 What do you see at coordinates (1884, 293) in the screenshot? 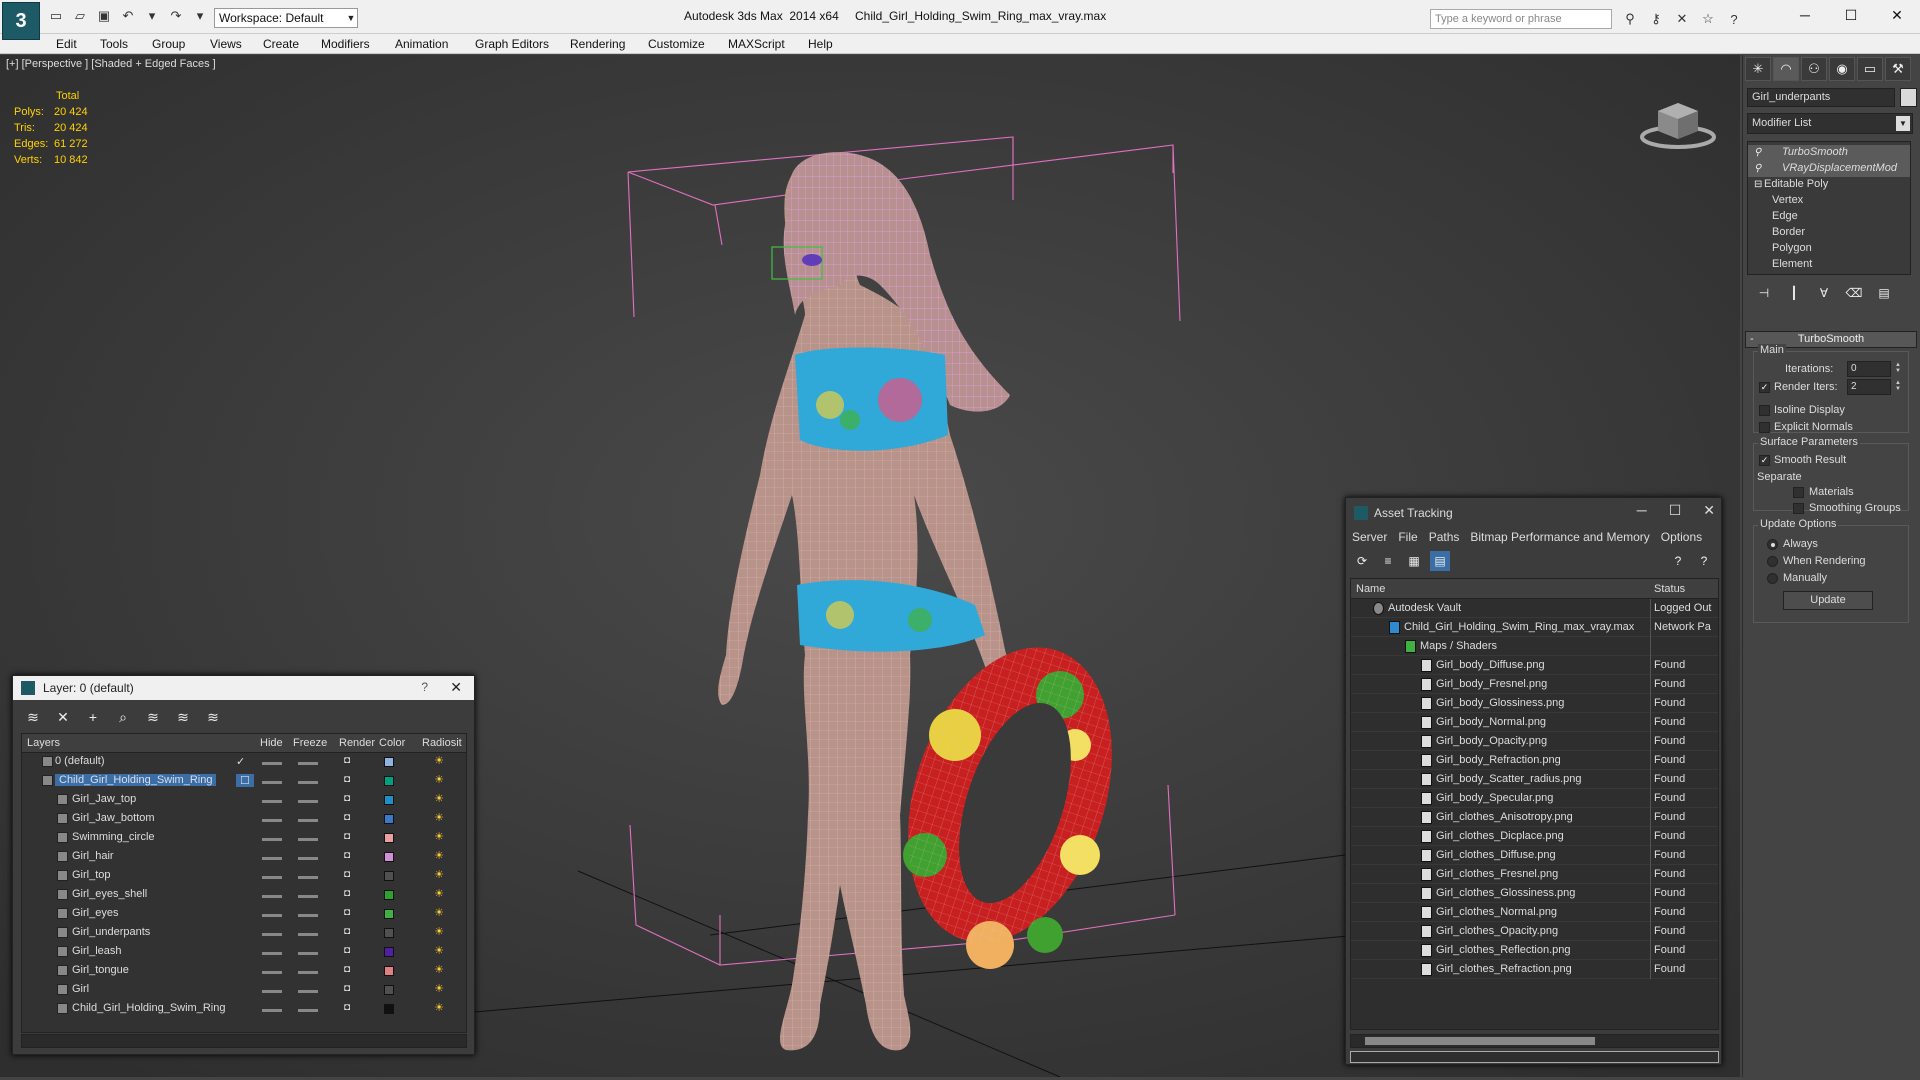
I see `configure-modifier-sets-icon: ▤` at bounding box center [1884, 293].